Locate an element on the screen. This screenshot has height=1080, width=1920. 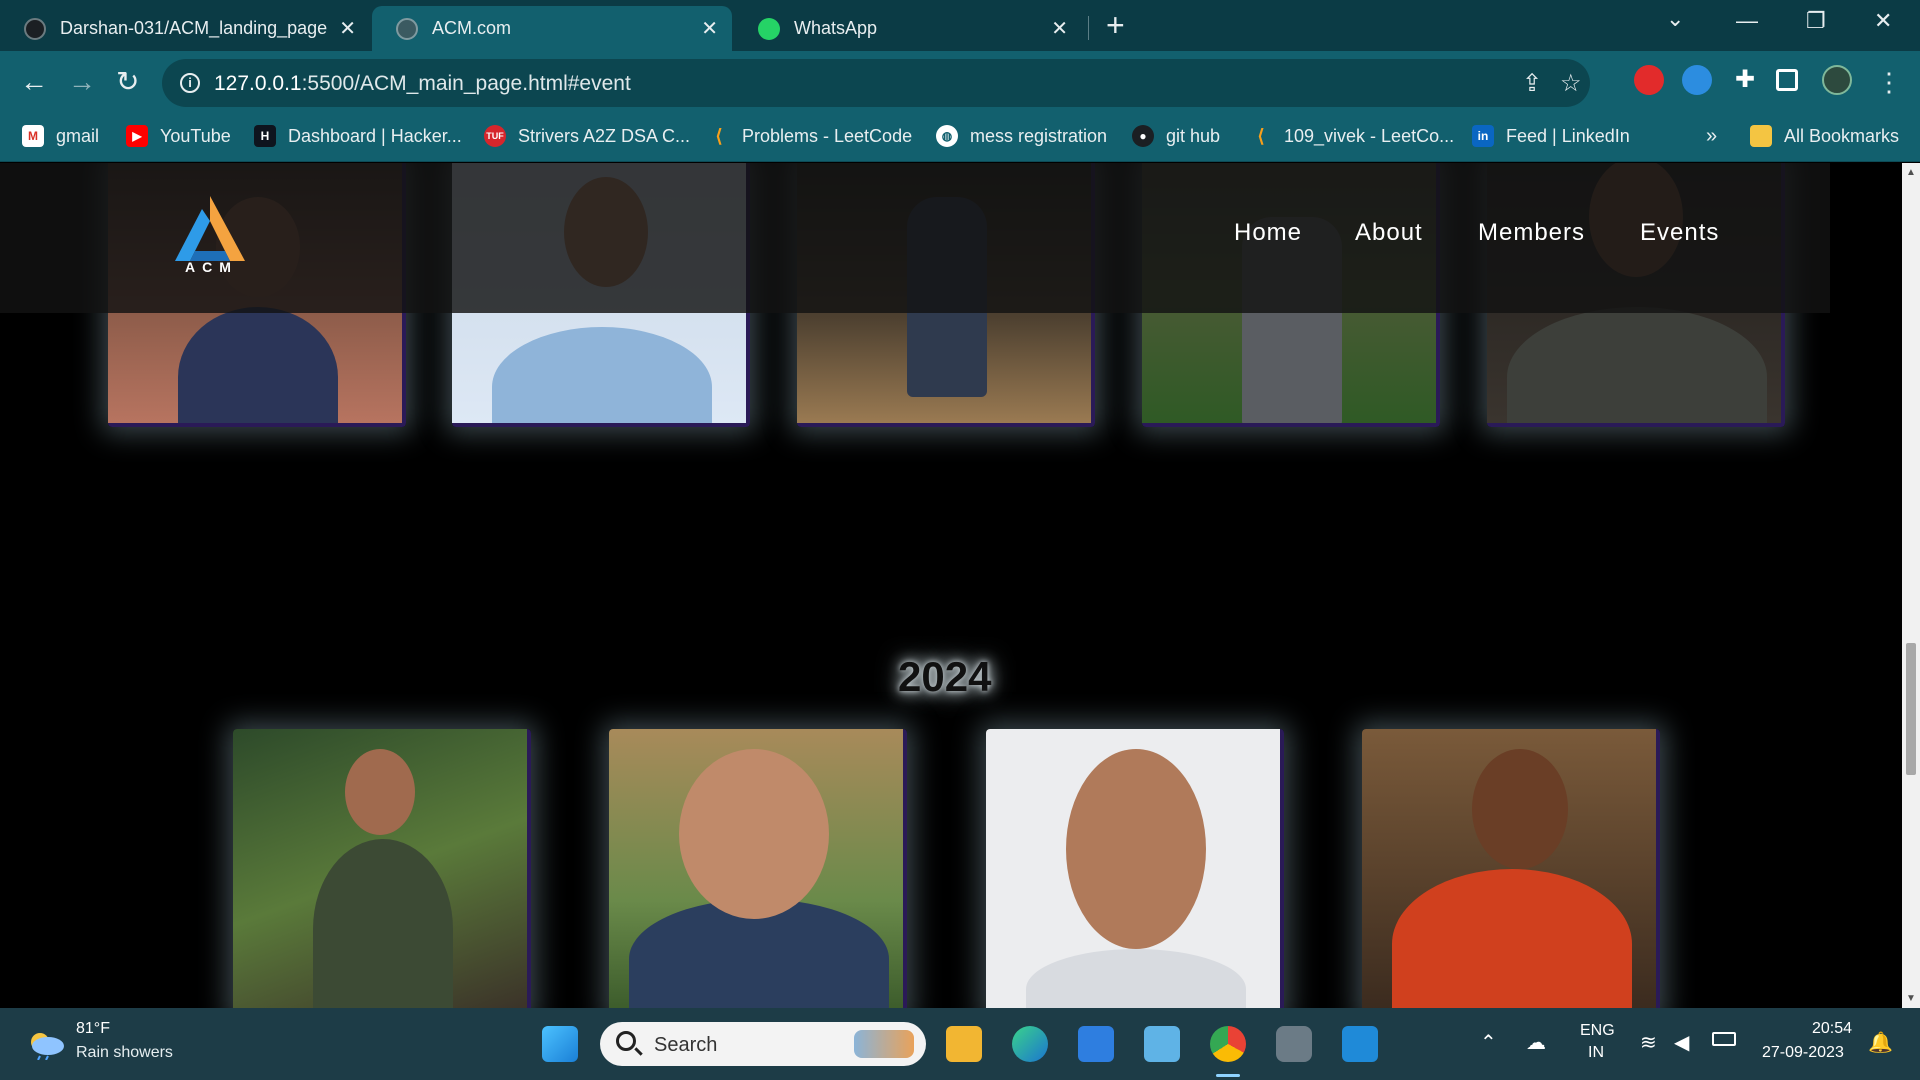
rain-cloud-icon is located at coordinates (46, 1045).